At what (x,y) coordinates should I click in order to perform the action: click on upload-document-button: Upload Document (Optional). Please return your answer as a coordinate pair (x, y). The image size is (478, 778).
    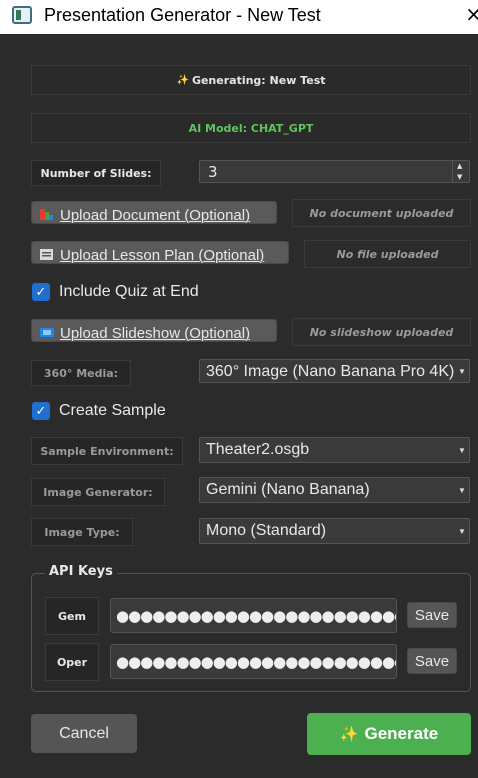
    Looking at the image, I should click on (154, 212).